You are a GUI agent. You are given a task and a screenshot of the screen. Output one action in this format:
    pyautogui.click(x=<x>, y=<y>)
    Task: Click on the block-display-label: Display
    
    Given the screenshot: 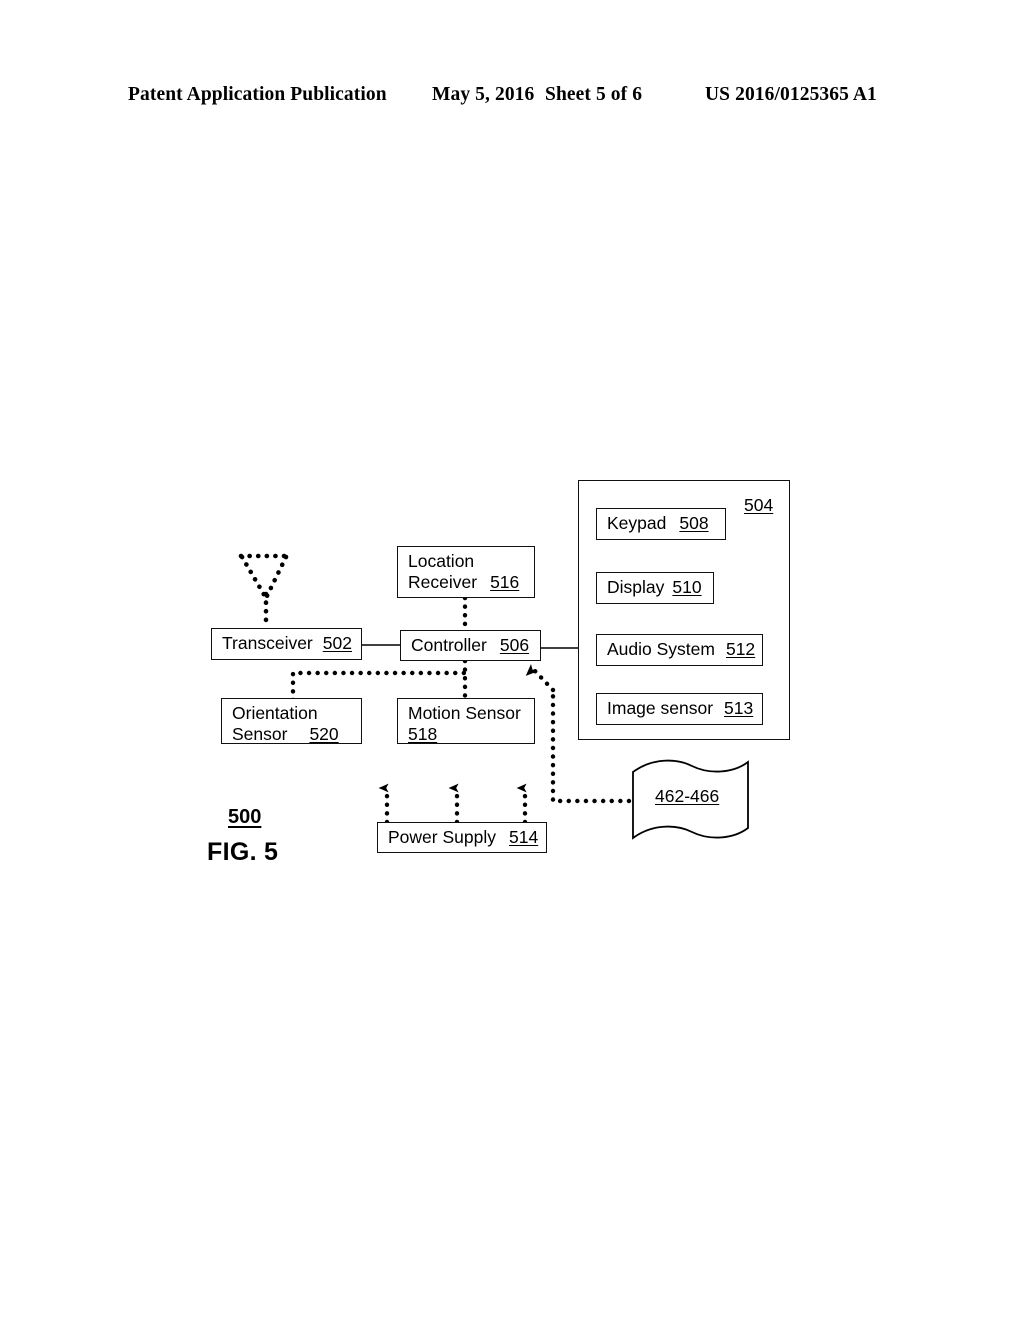 What is the action you would take?
    pyautogui.click(x=636, y=587)
    